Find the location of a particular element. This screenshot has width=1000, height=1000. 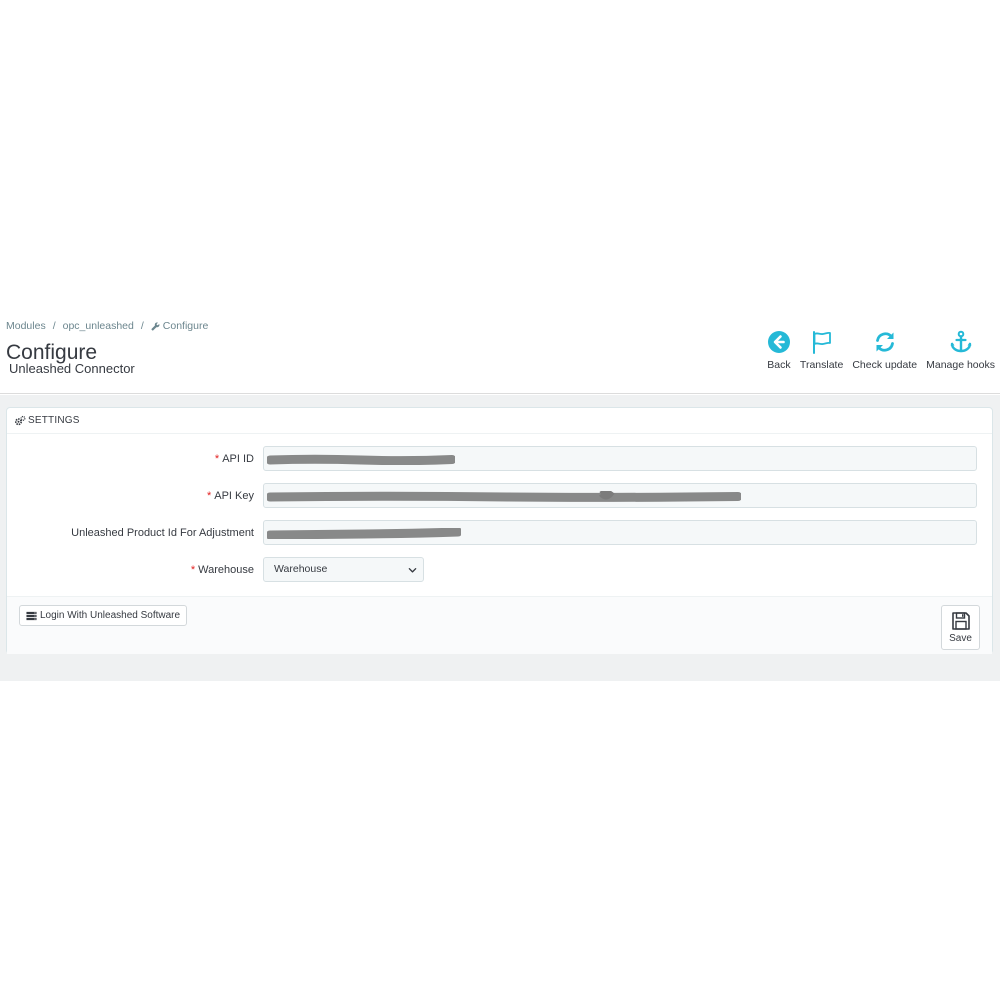

check-update-label: Check update is located at coordinates (885, 365).